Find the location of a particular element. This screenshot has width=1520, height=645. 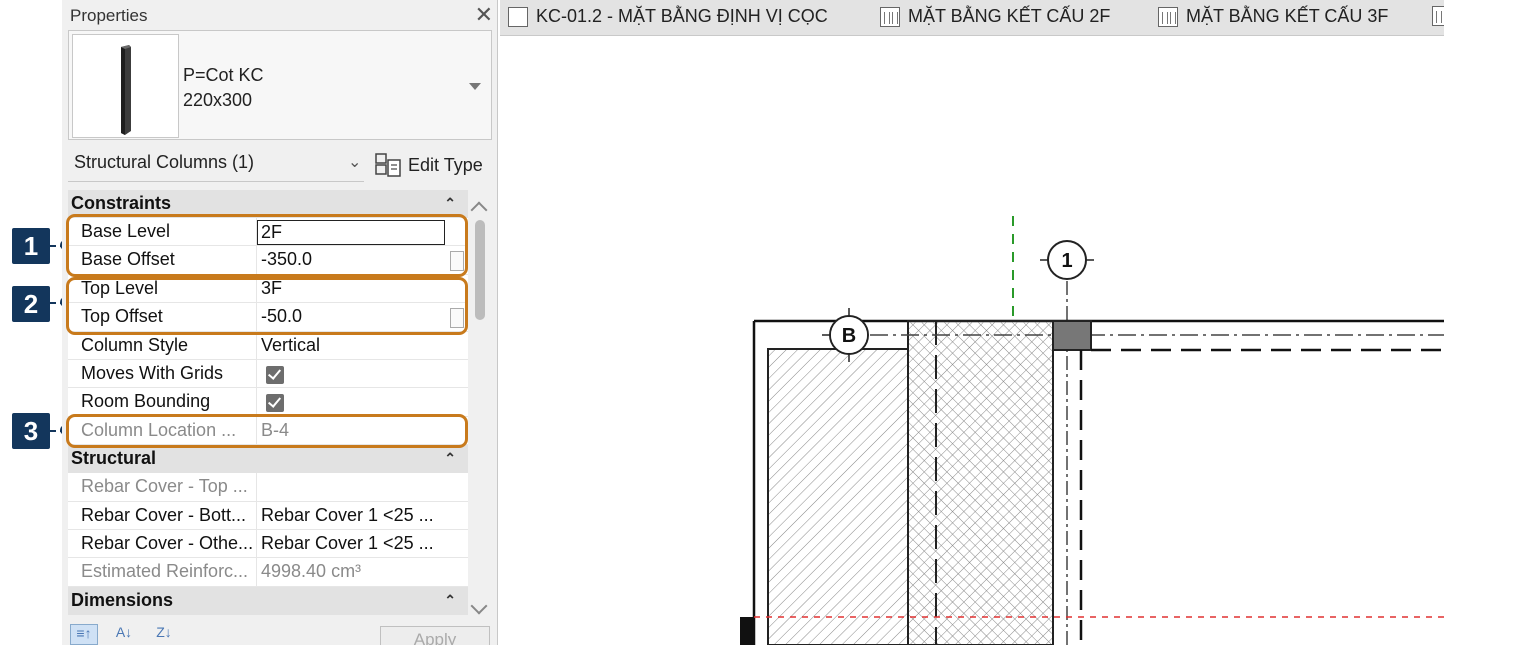

property-row-estimated-reinforcement: Estimated Reinforc... 4998.40 cm³ is located at coordinates (268, 572).